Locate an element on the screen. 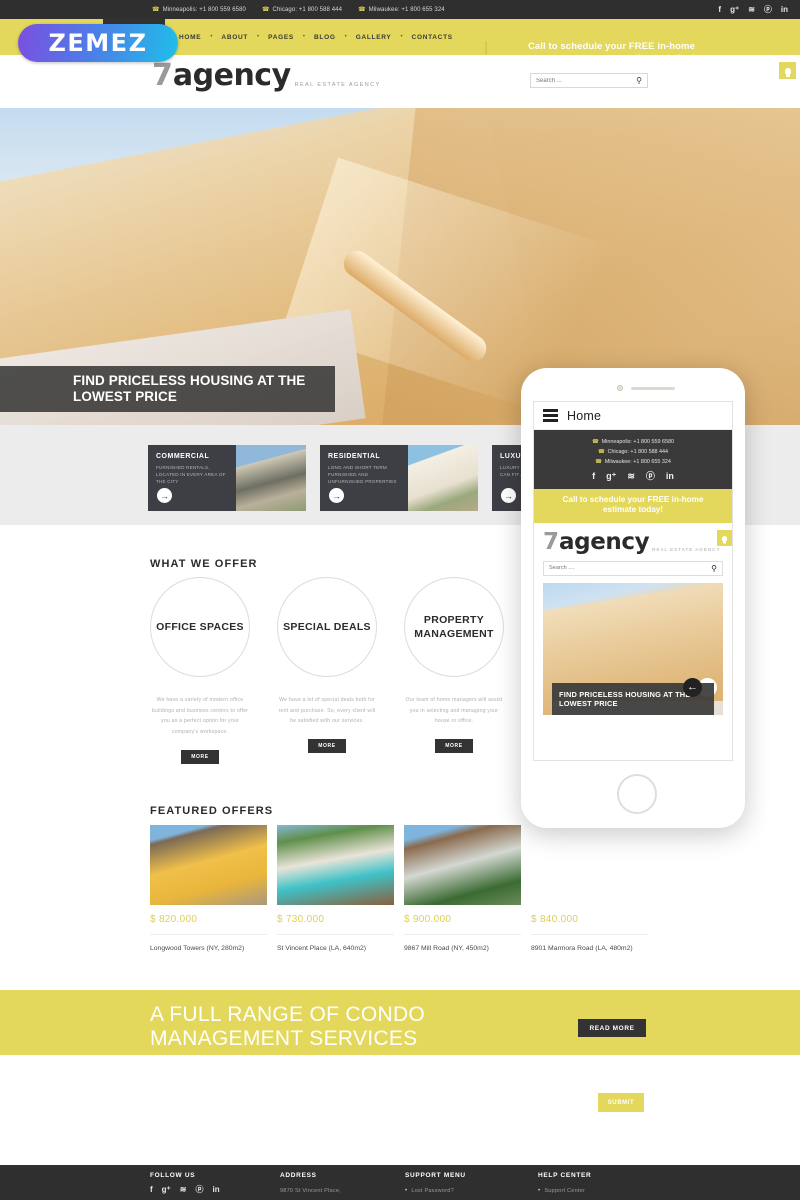 This screenshot has height=1200, width=800. mobile-social-links: f g⁺ ≋ ⓟ in is located at coordinates (633, 476).